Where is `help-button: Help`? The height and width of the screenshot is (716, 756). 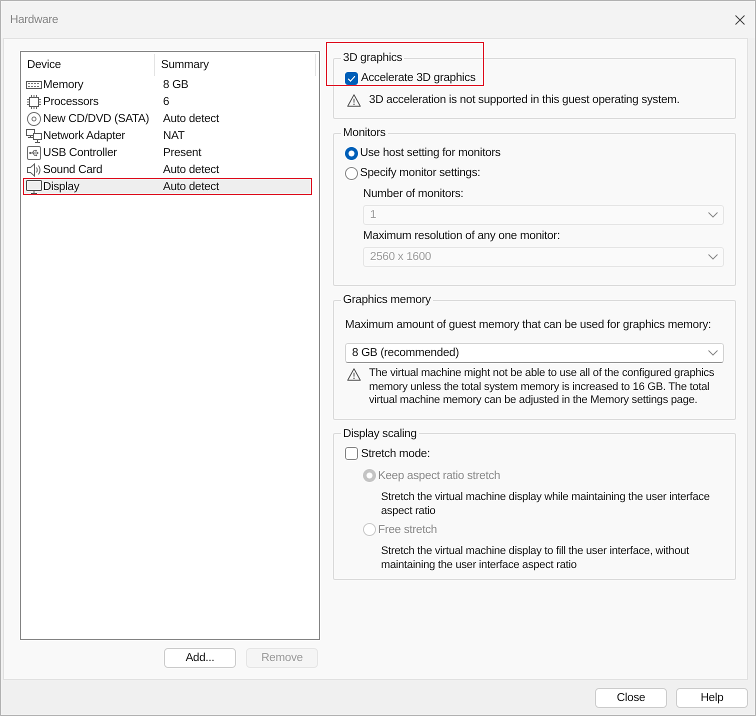 help-button: Help is located at coordinates (712, 698).